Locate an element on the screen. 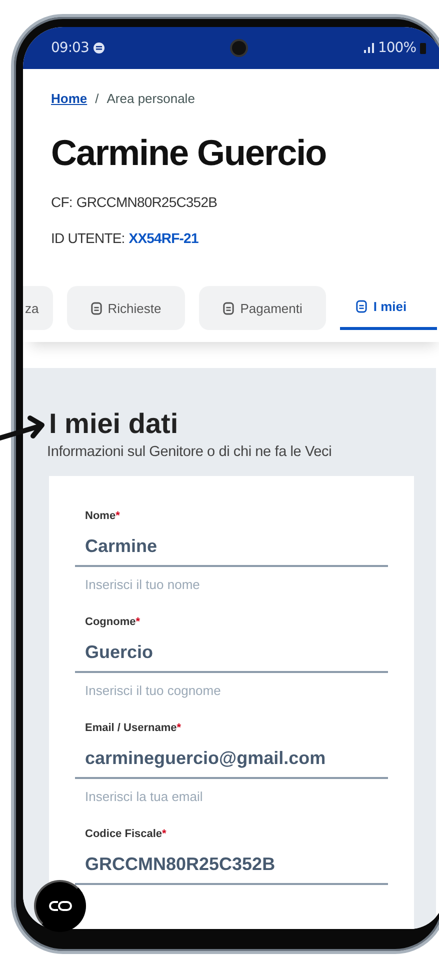 Image resolution: width=439 pixels, height=961 pixels. input-field: carmineguercio@gmail.com is located at coordinates (231, 756).